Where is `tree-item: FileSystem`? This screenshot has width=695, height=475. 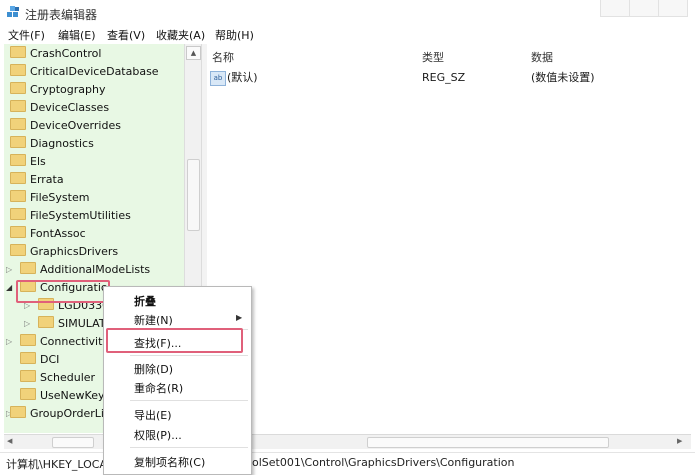 tree-item: FileSystem is located at coordinates (49, 198).